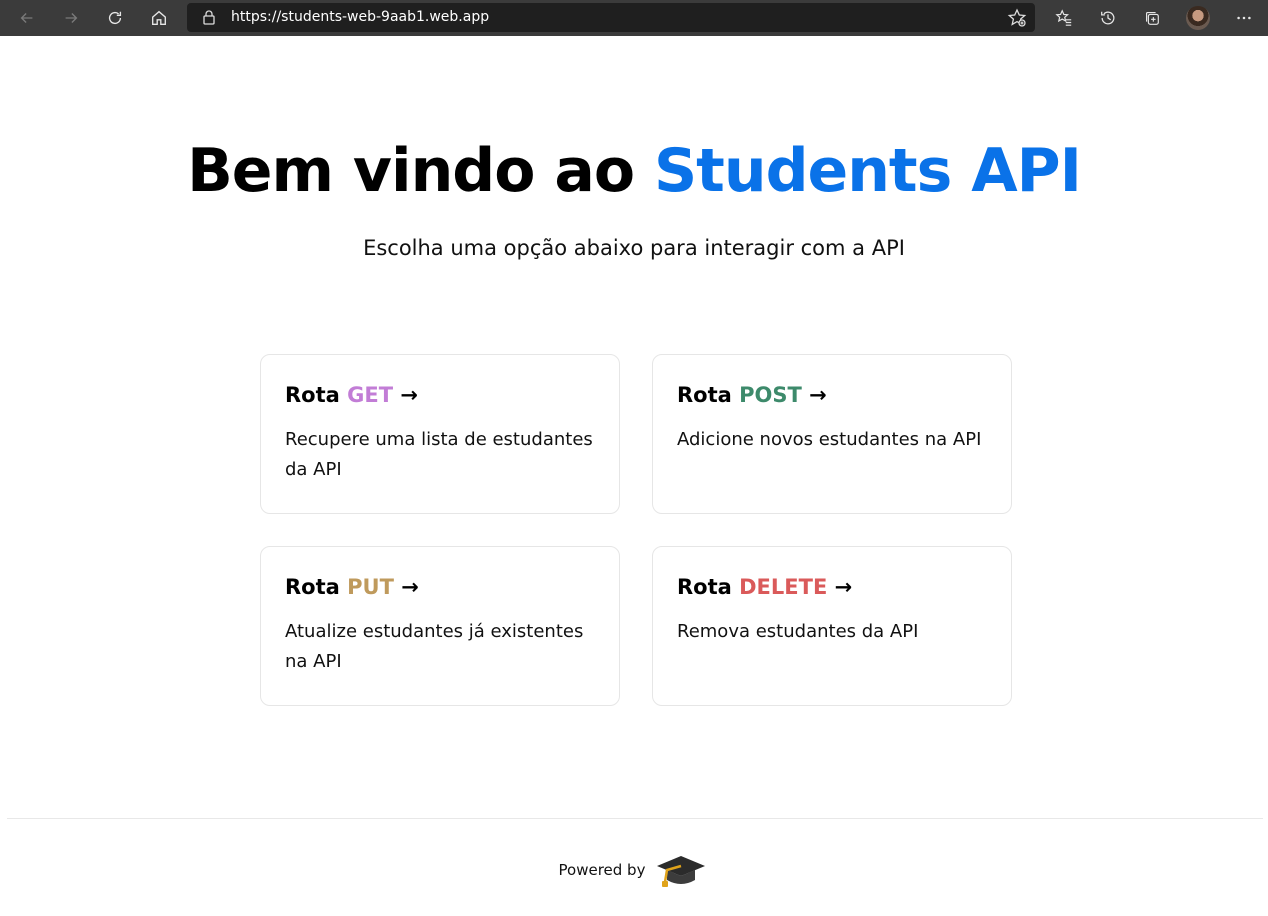 The image size is (1268, 916). What do you see at coordinates (71, 18) in the screenshot?
I see `forward-icon` at bounding box center [71, 18].